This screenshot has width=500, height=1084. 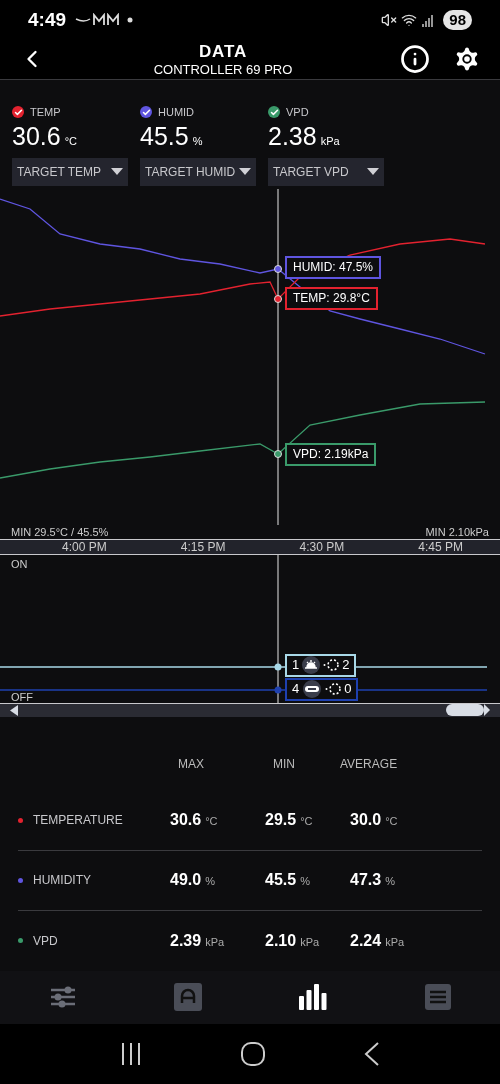 I want to click on recent-apps-icon, so click(x=130, y=1053).